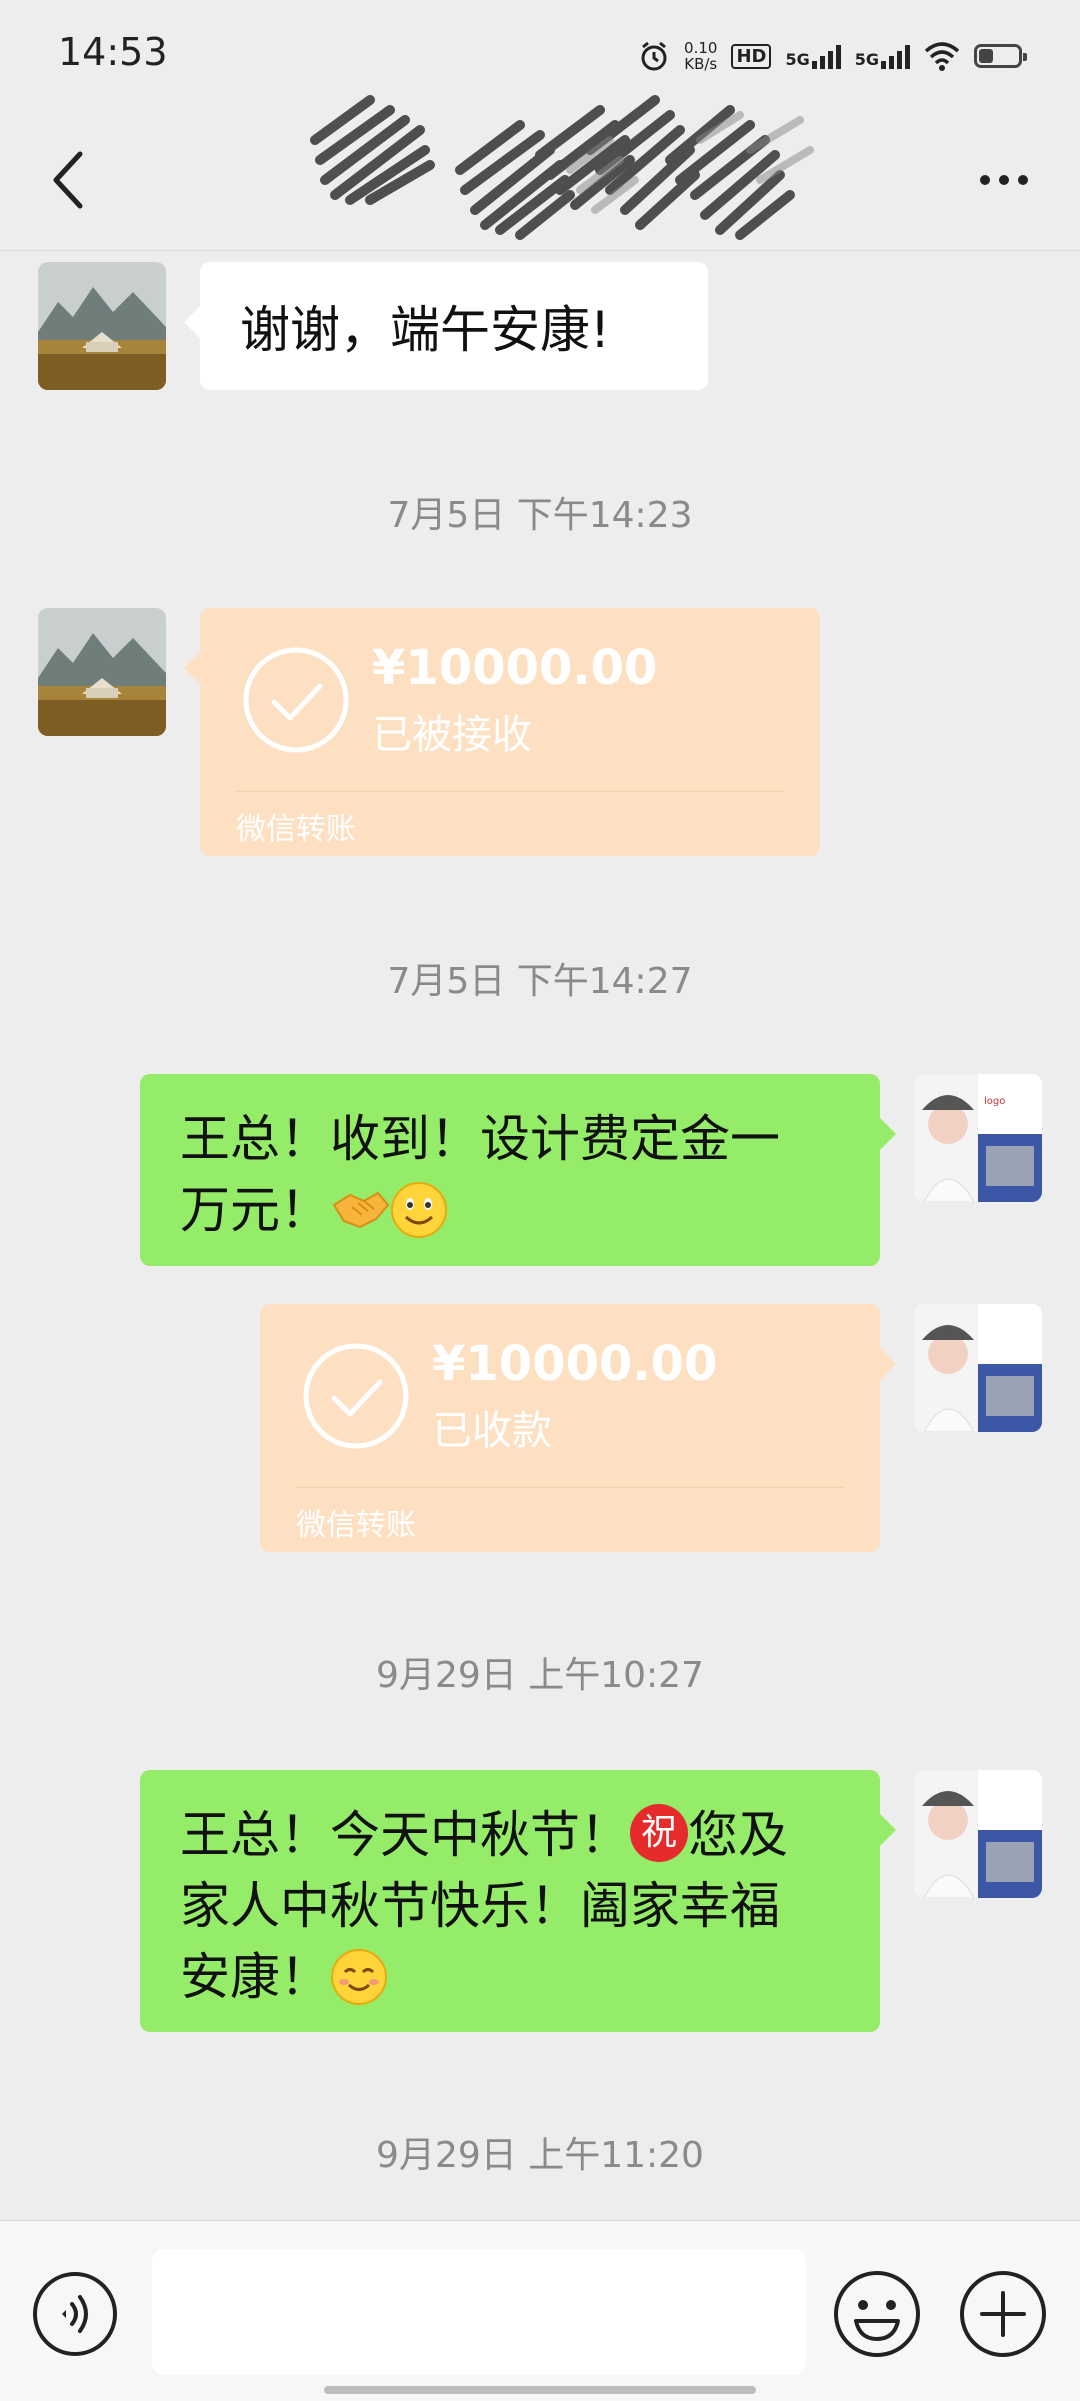  What do you see at coordinates (452, 735) in the screenshot?
I see `transfer-status: 已被接收` at bounding box center [452, 735].